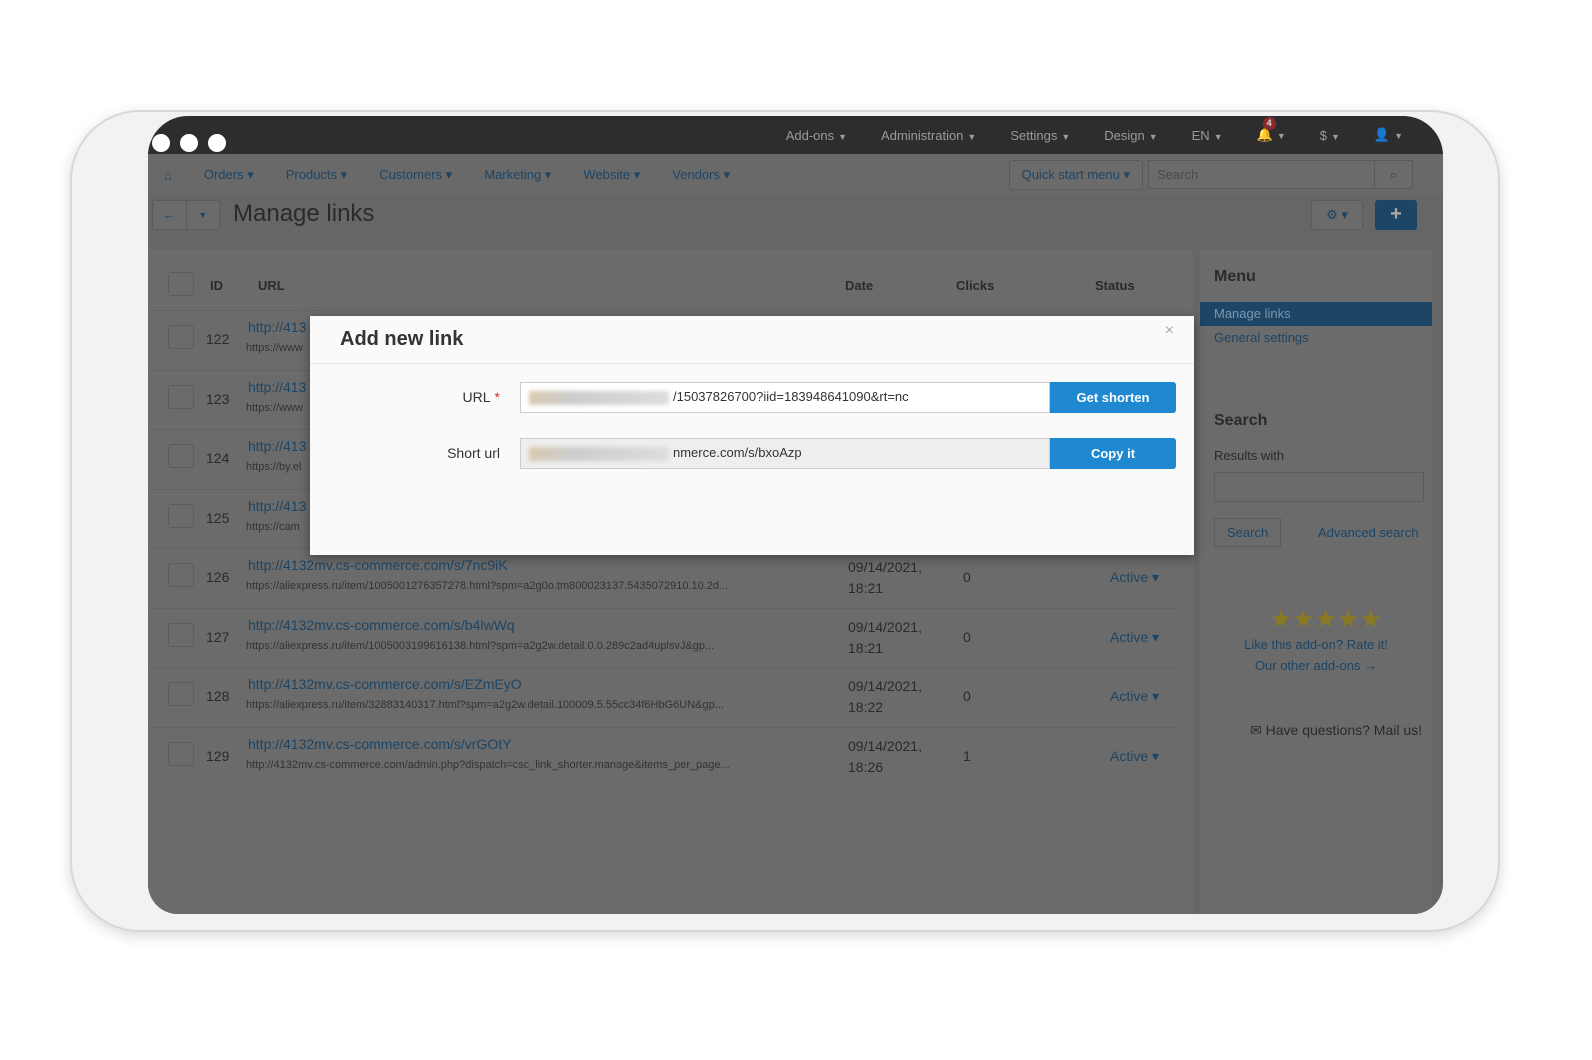 Image resolution: width=1592 pixels, height=1060 pixels. Describe the element at coordinates (1316, 644) in the screenshot. I see `rate-link: Like this add-on? Rate it!` at that location.